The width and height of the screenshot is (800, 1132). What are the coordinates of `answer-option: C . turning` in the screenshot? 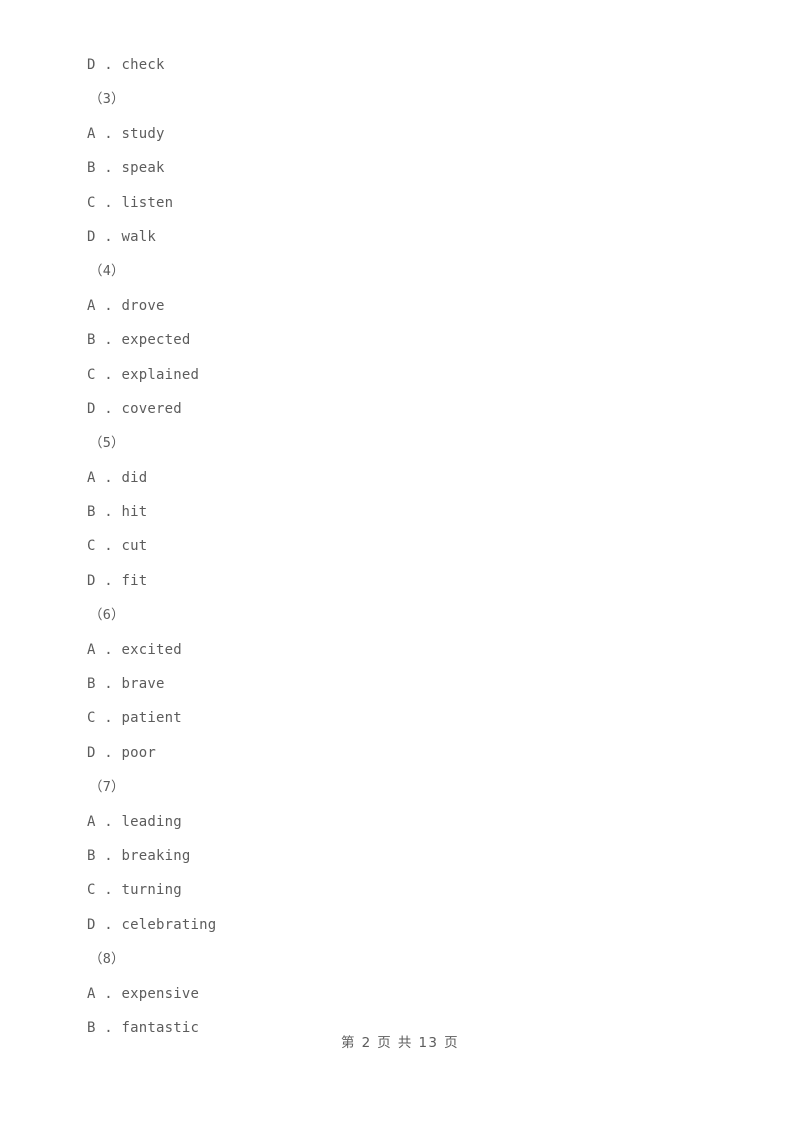 It's located at (134, 890).